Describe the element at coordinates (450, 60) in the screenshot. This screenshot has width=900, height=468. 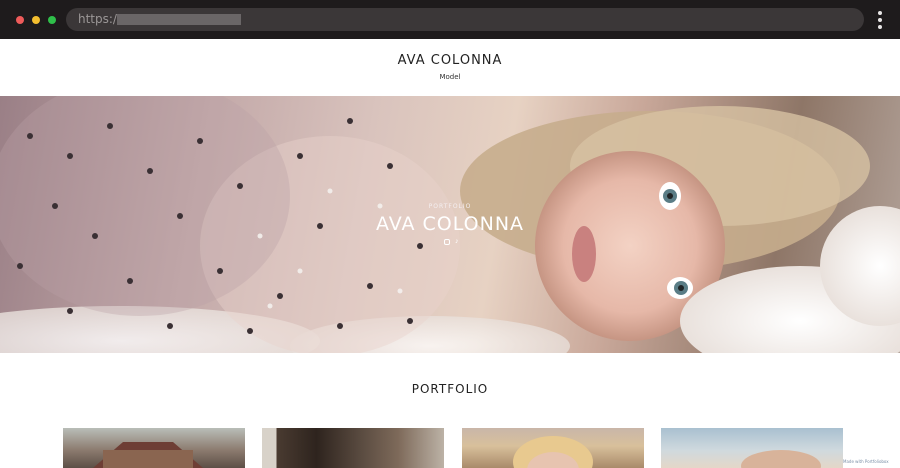
I see `site-title: AVA COLONNA` at that location.